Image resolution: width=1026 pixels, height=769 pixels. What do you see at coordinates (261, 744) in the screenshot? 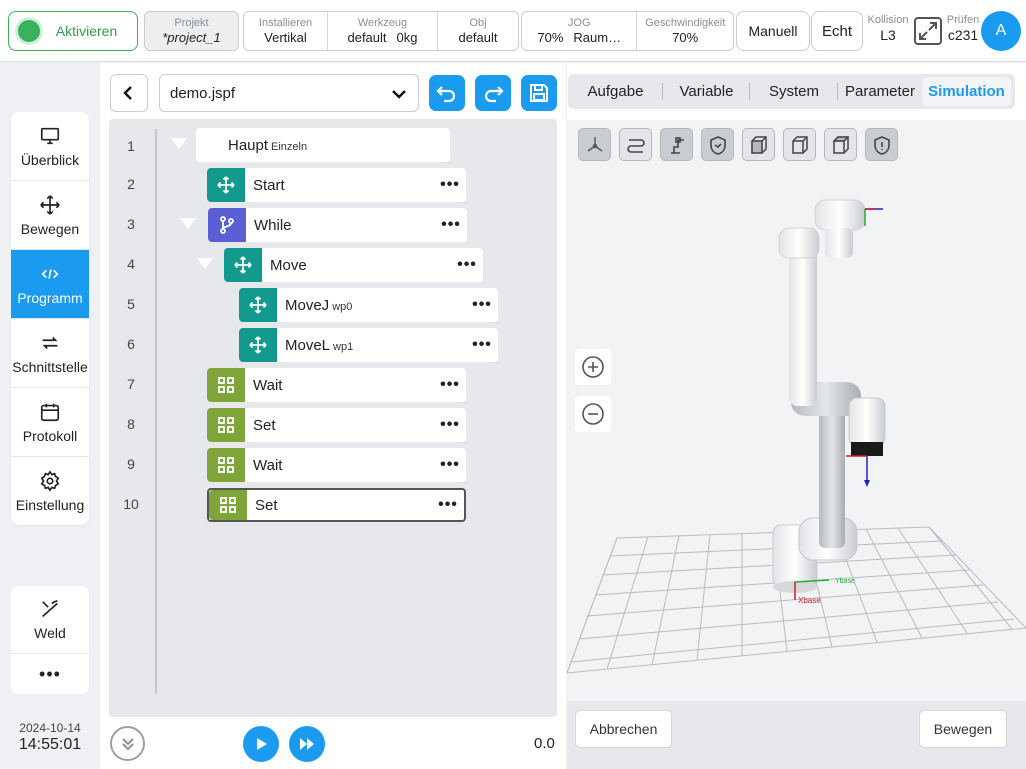
I see `play-button` at bounding box center [261, 744].